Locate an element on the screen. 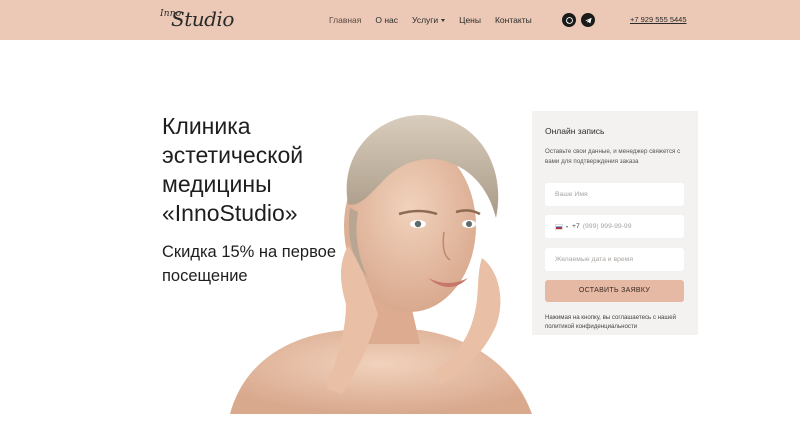  date-time-input-placeholder: Желаемые дата и время is located at coordinates (594, 259).